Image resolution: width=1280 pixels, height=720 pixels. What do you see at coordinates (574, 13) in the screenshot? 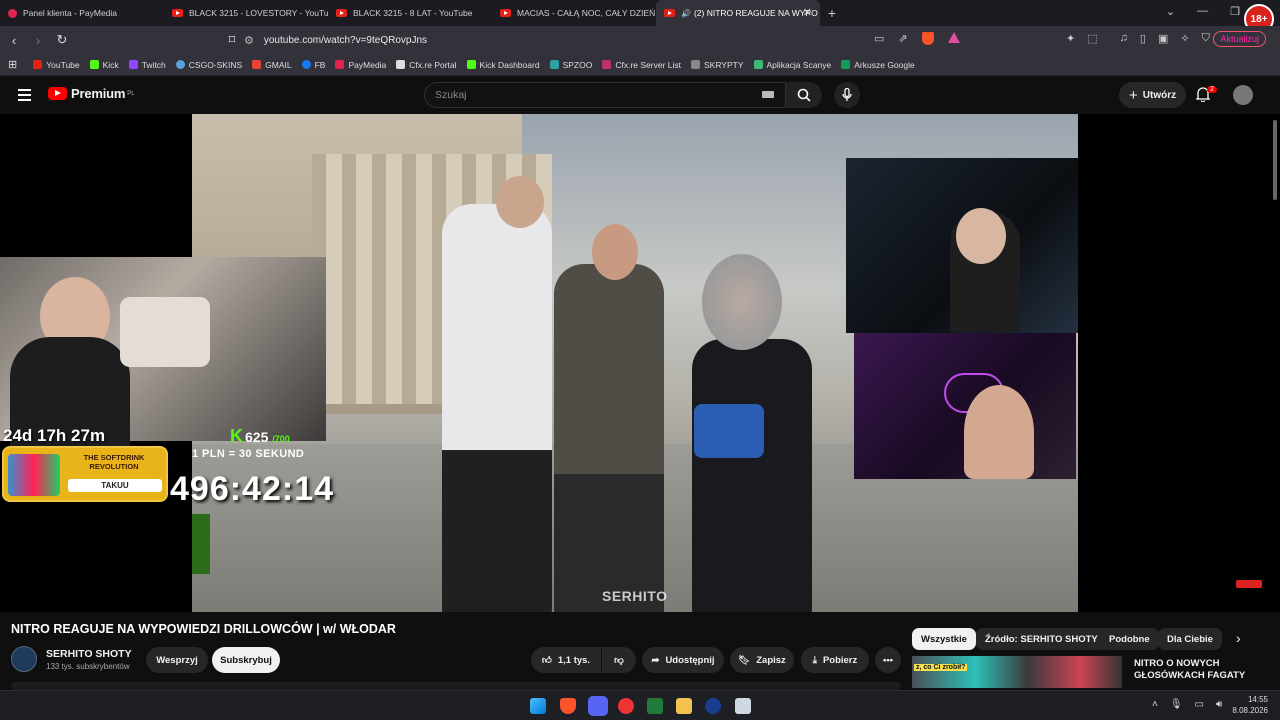
I see `tab-macias: MACIAS - CAŁĄ NOC, CAŁY DZIEŃ -` at bounding box center [574, 13].